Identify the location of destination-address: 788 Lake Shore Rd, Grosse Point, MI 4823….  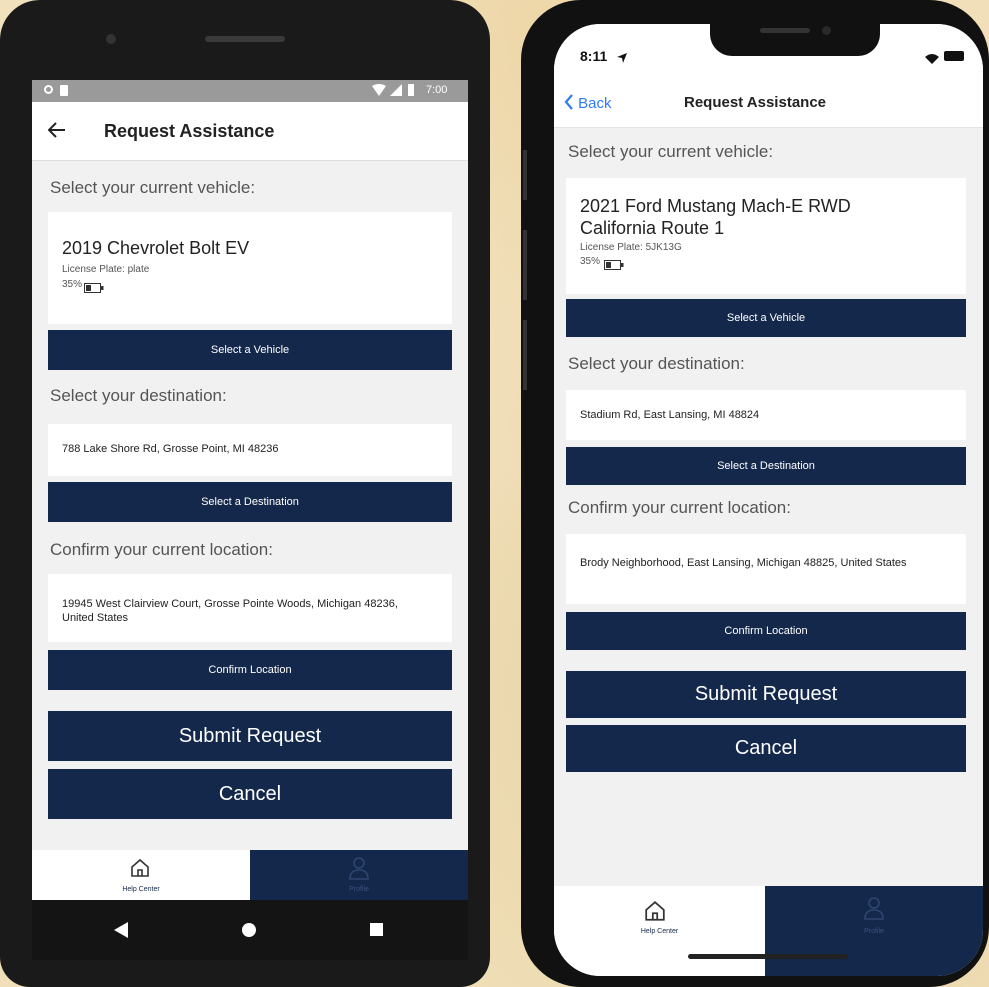
(170, 449).